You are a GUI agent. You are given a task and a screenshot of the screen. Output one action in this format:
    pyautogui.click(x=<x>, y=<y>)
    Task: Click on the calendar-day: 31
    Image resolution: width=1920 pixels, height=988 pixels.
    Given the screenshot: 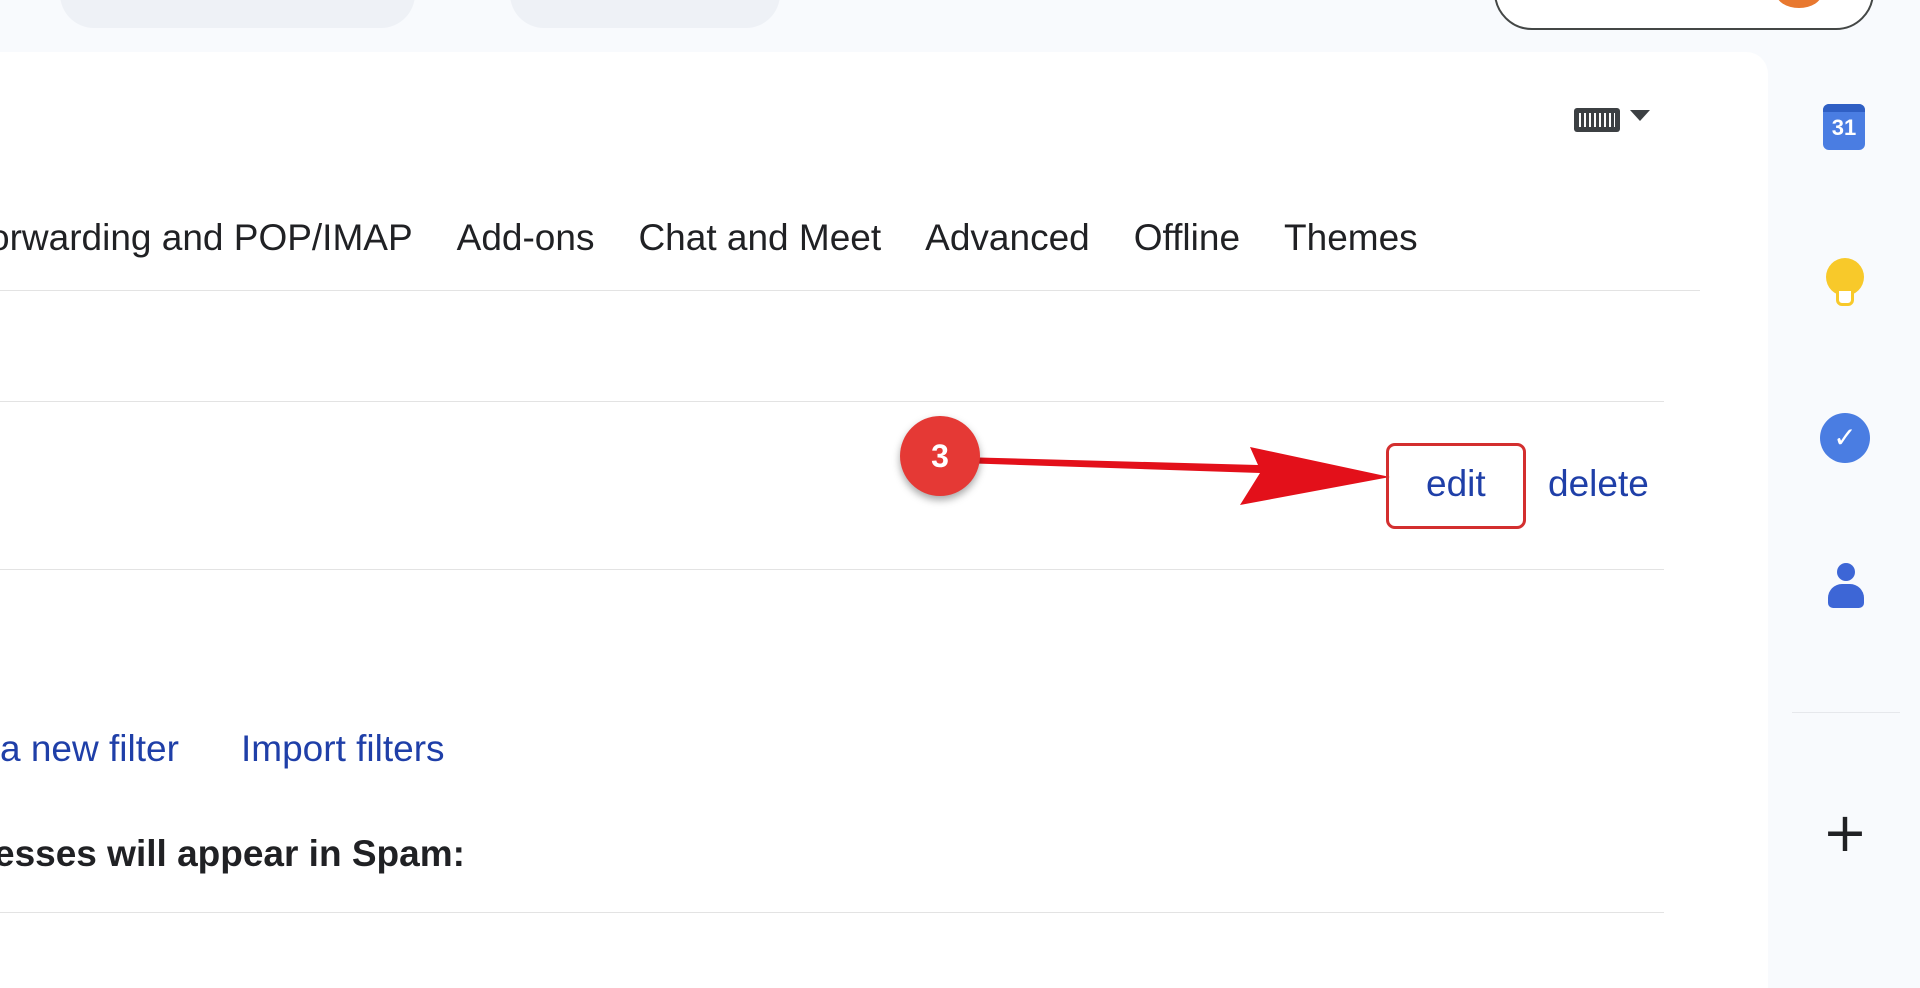 What is the action you would take?
    pyautogui.click(x=1844, y=127)
    